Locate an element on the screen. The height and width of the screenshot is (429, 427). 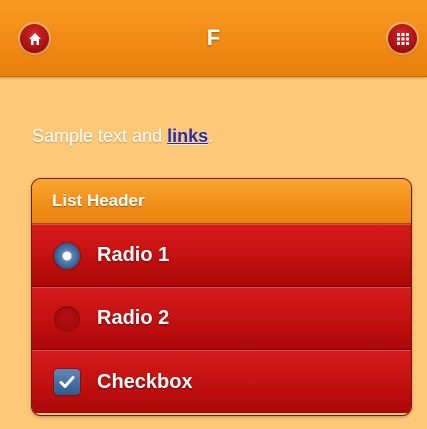
grid-icon is located at coordinates (402, 38).